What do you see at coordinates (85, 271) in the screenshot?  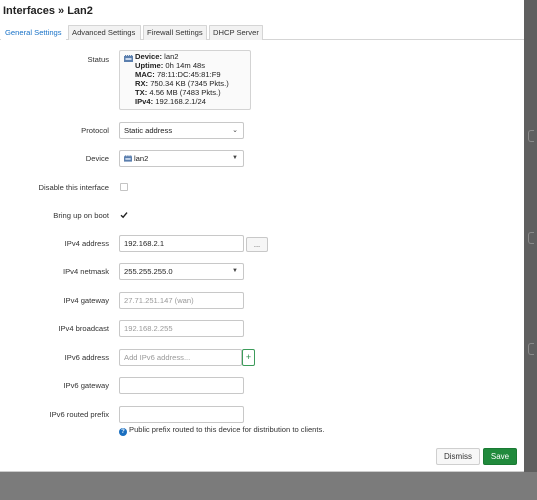 I see `ipv4-netmask-label: IPv4 netmask` at bounding box center [85, 271].